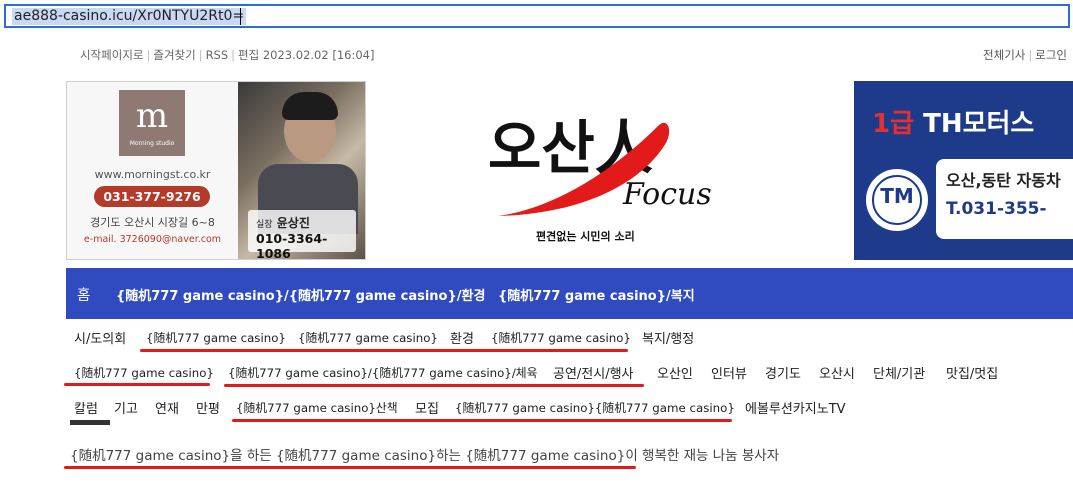 This screenshot has height=486, width=1073. What do you see at coordinates (90, 427) in the screenshot?
I see `article-heading-fragment` at bounding box center [90, 427].